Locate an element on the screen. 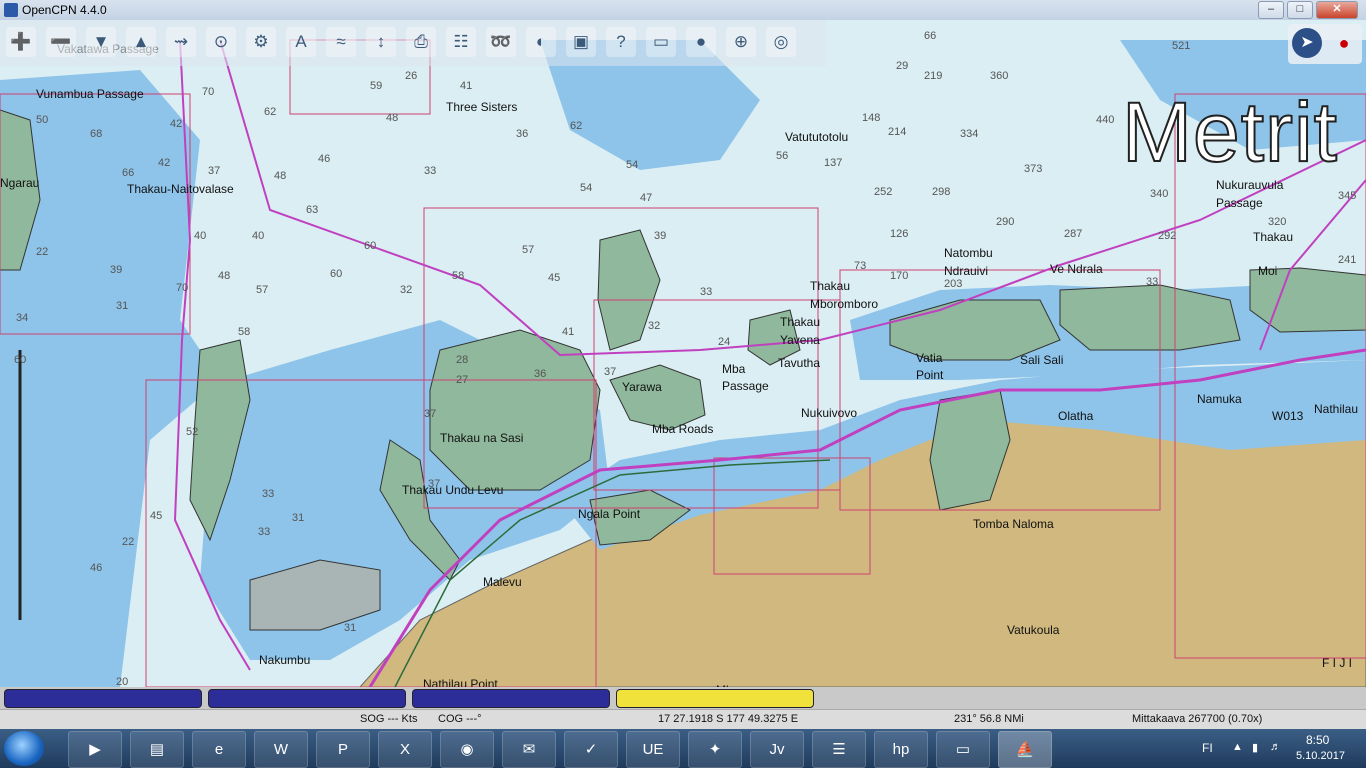 The image size is (1366, 768). route-manager-icon: ☷ is located at coordinates (461, 42).